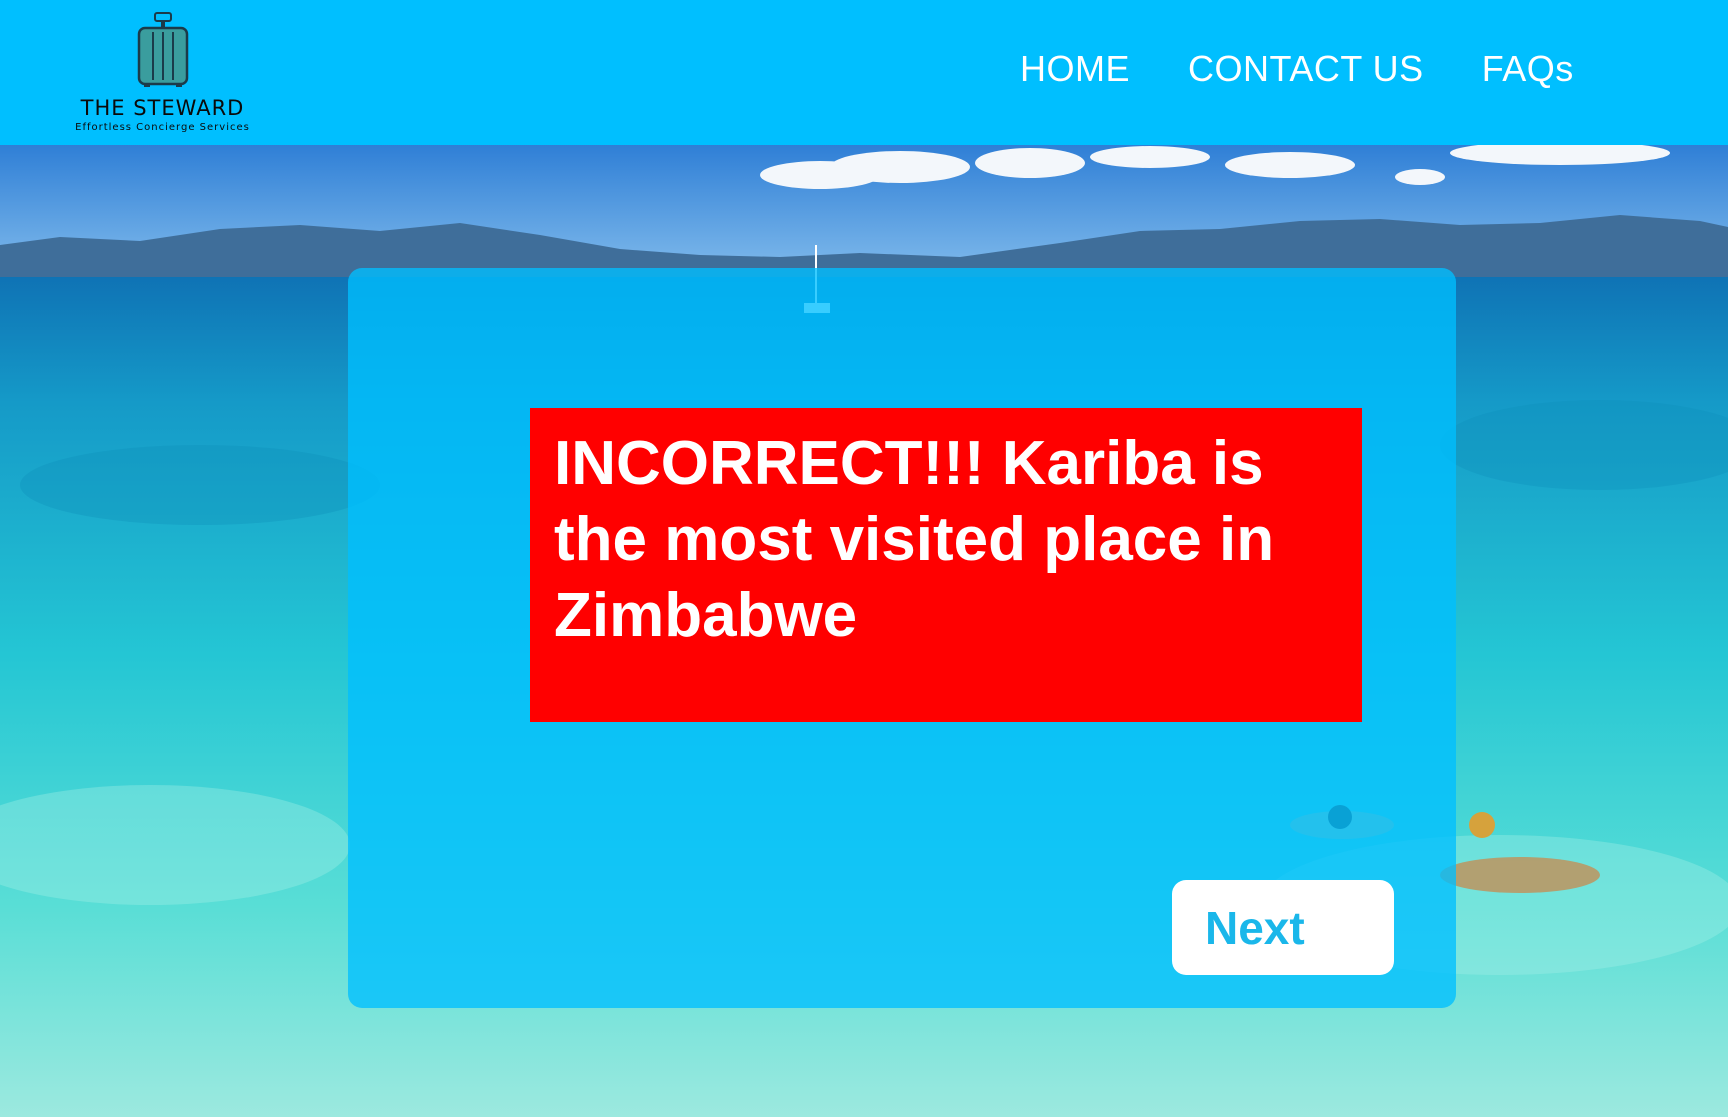 The width and height of the screenshot is (1728, 1117). Describe the element at coordinates (1528, 69) in the screenshot. I see `nav-faqs-link: FAQs` at that location.